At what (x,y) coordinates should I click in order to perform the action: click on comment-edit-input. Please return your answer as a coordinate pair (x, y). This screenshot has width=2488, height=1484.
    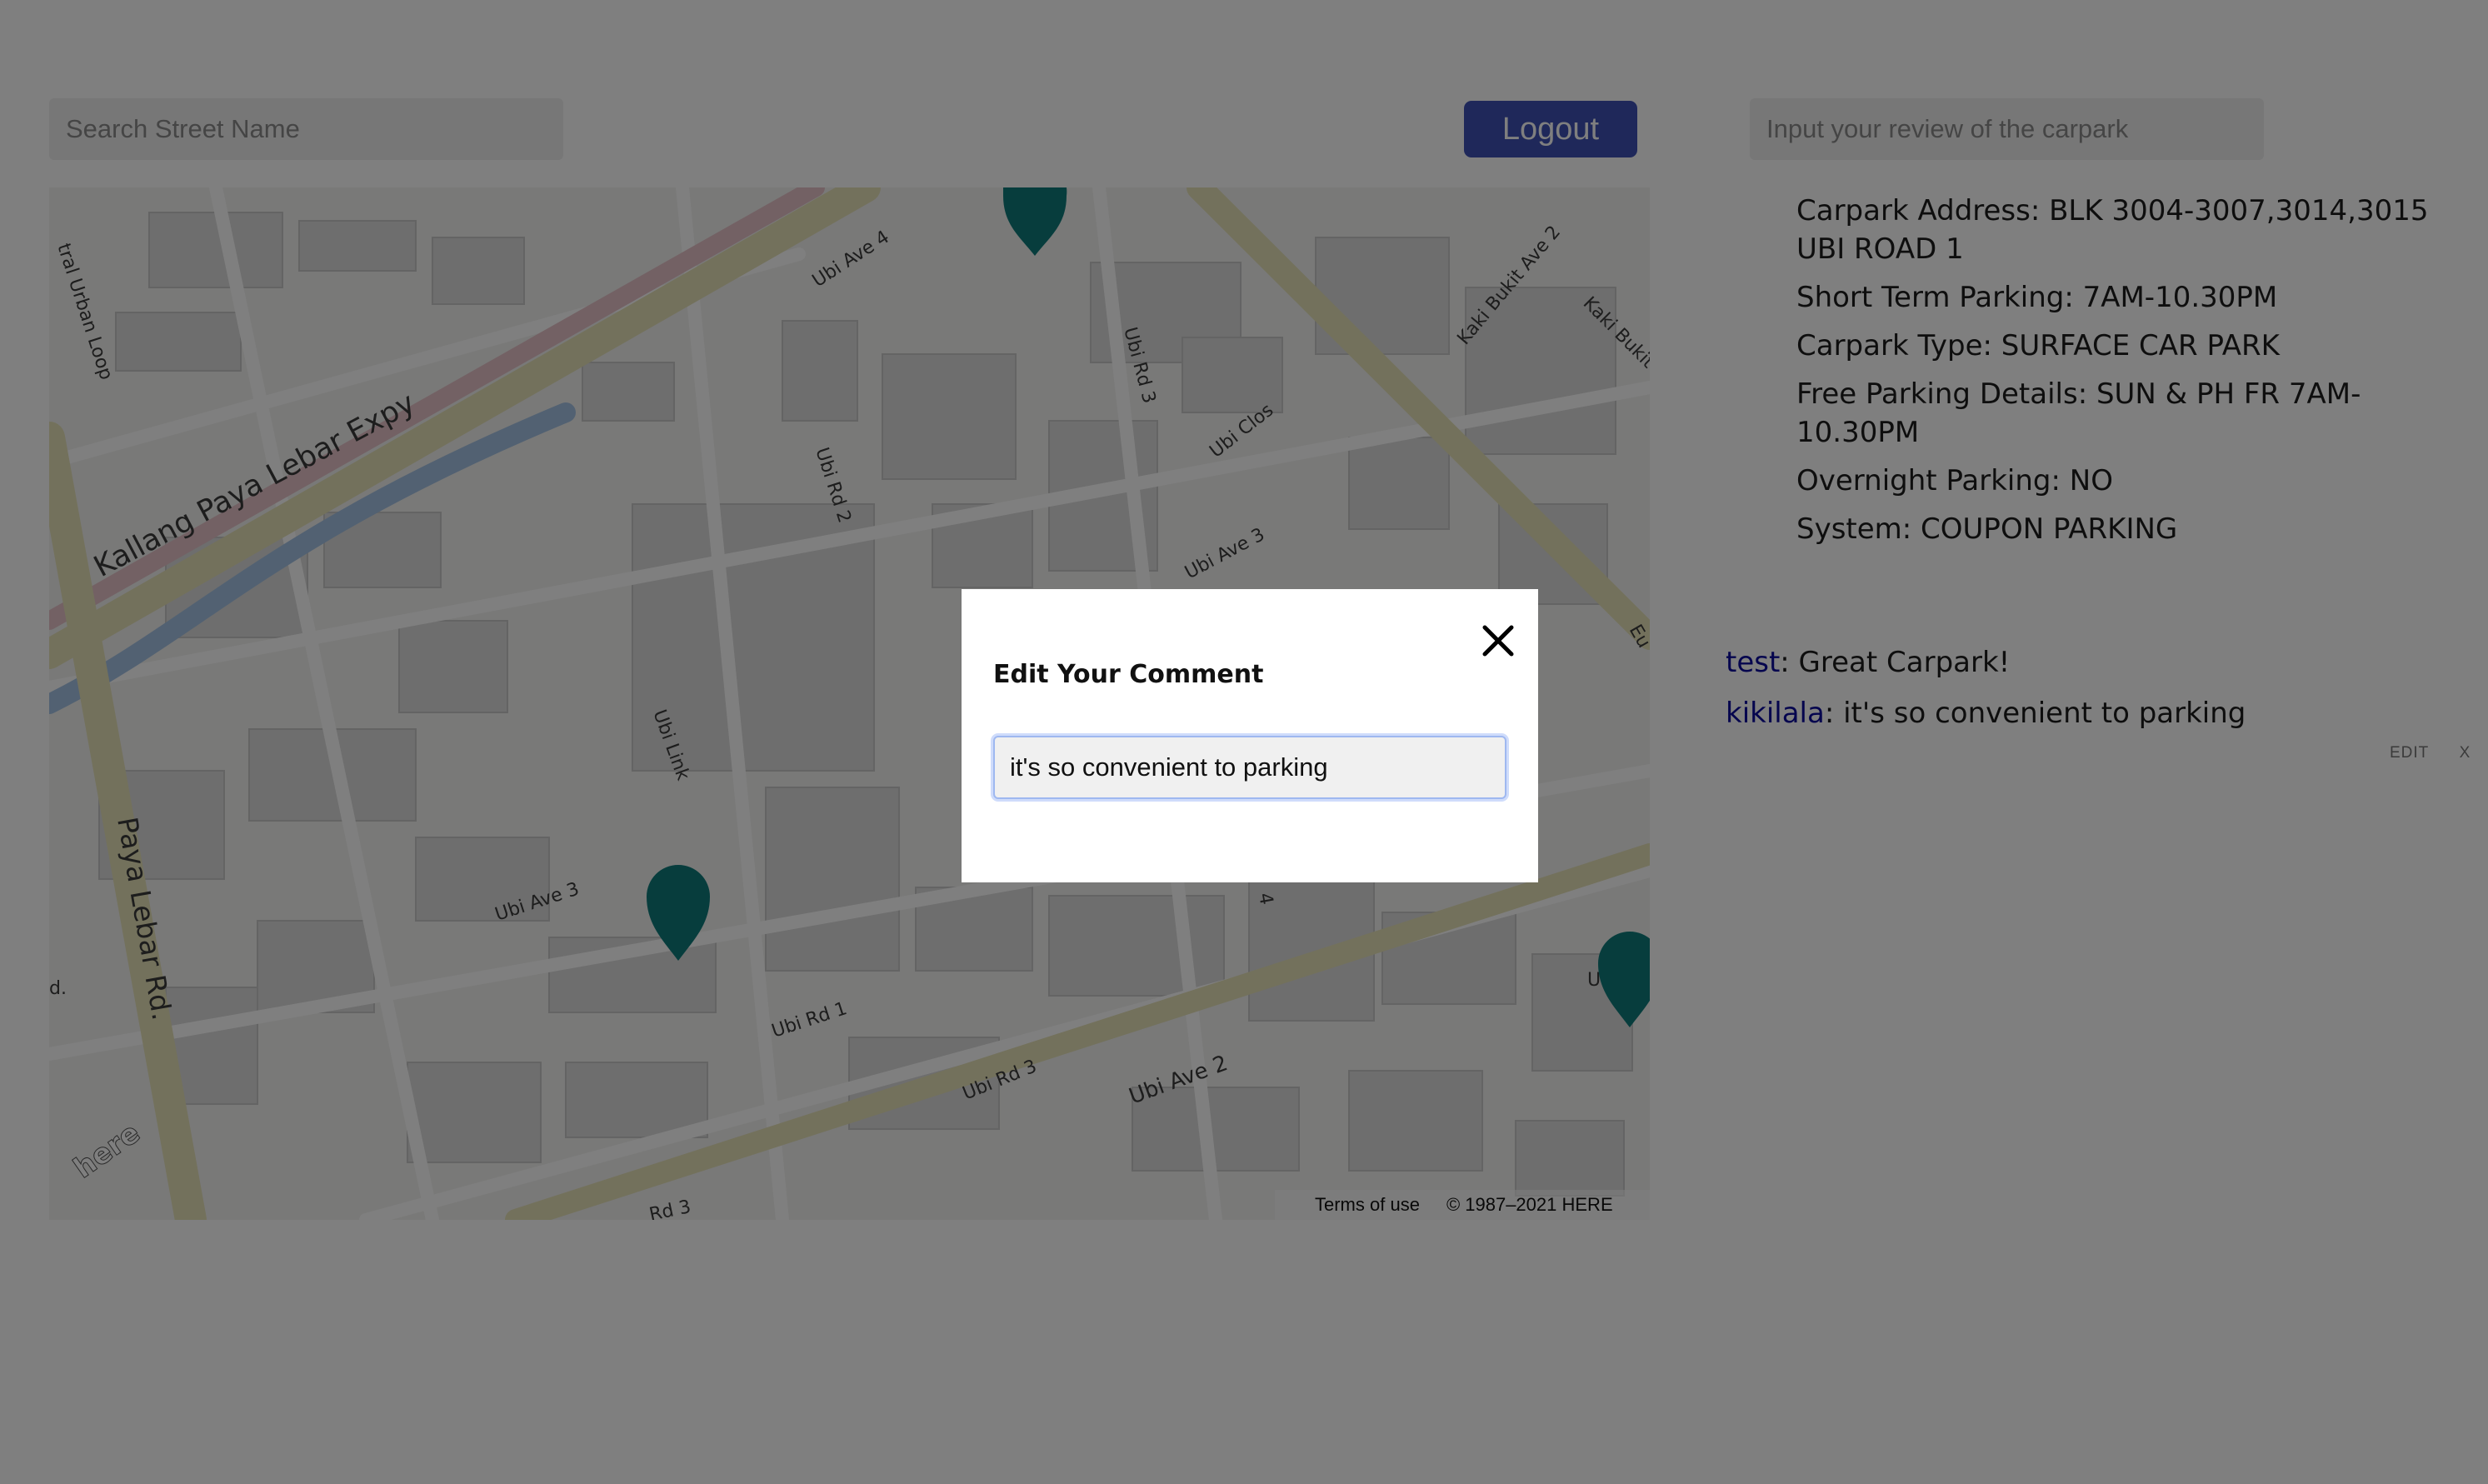
    Looking at the image, I should click on (1249, 767).